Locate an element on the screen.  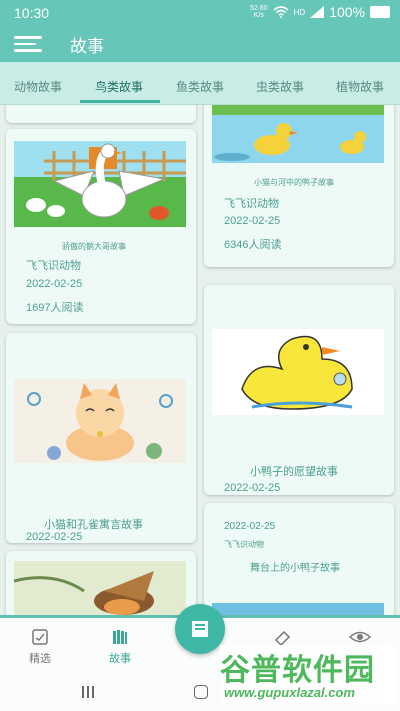
nav-label: 精选 is located at coordinates (40, 659).